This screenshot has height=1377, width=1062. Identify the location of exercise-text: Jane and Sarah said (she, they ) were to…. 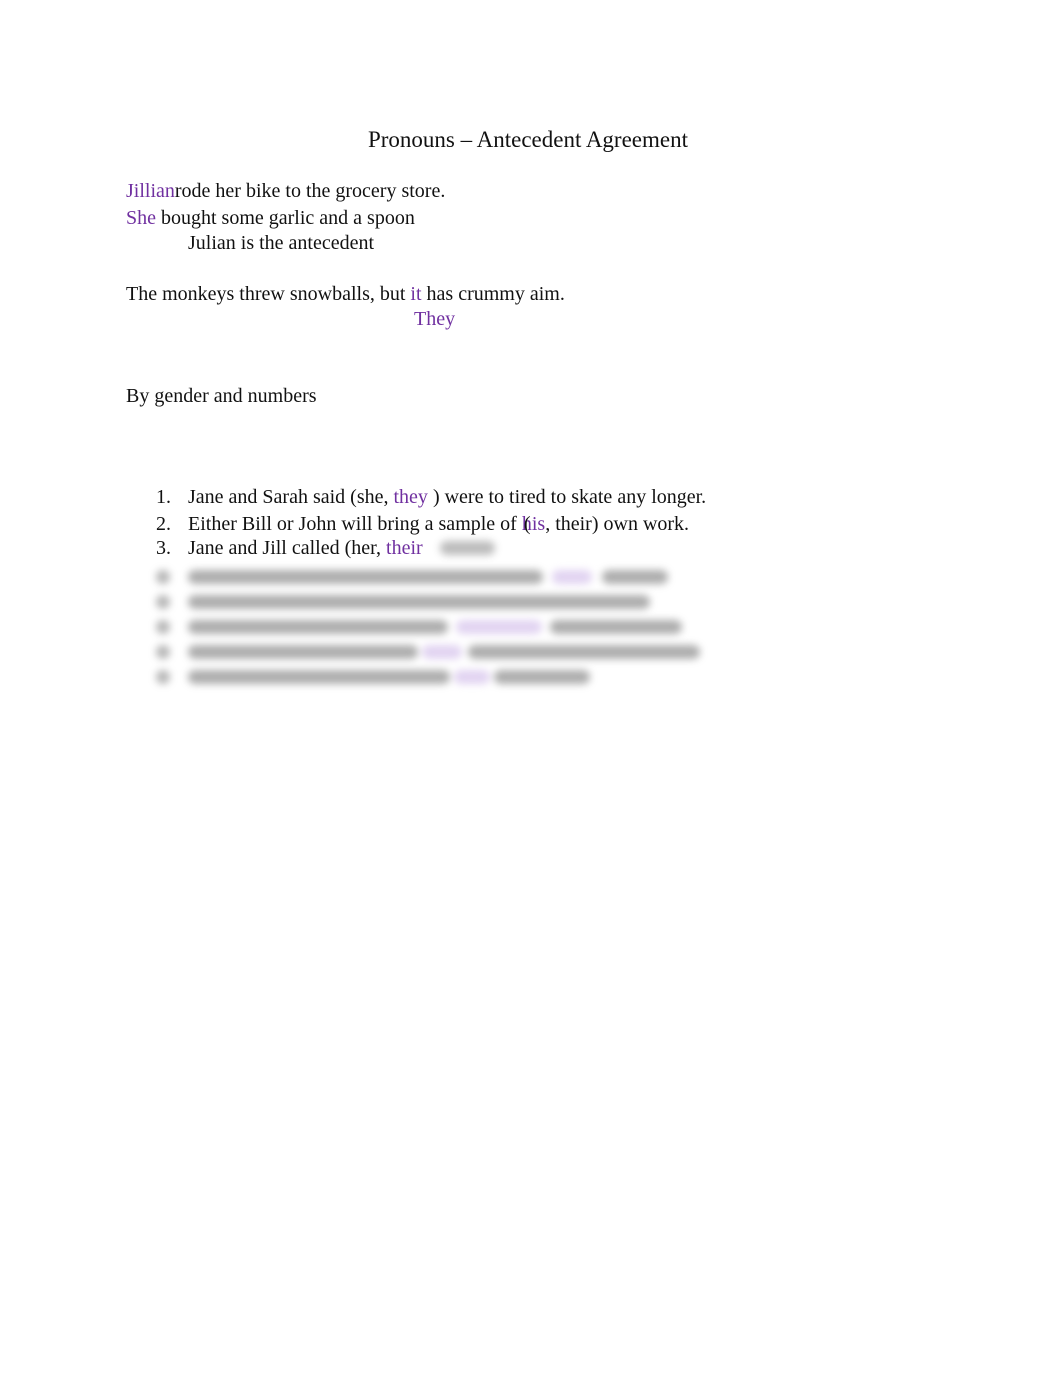
(447, 497).